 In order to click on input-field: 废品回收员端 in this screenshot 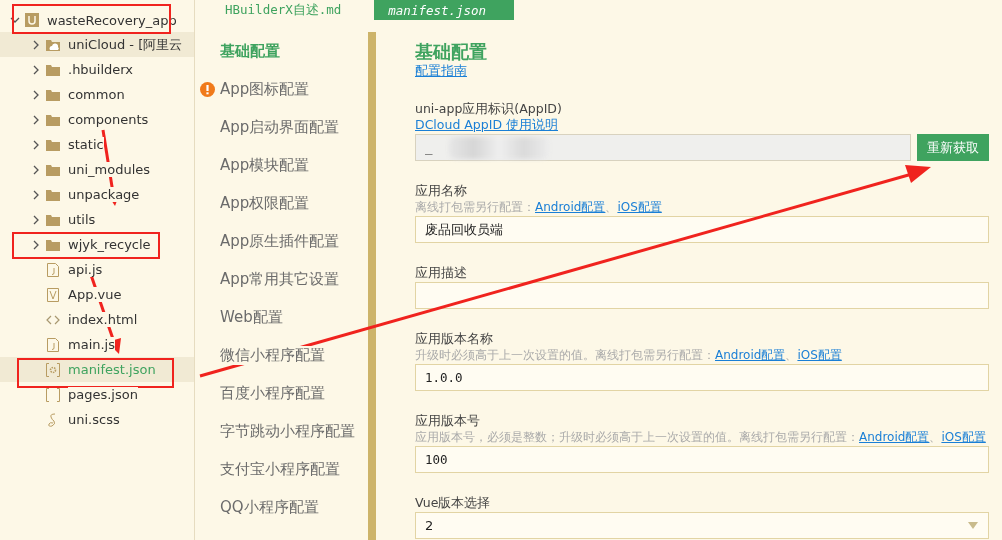, I will do `click(702, 229)`.